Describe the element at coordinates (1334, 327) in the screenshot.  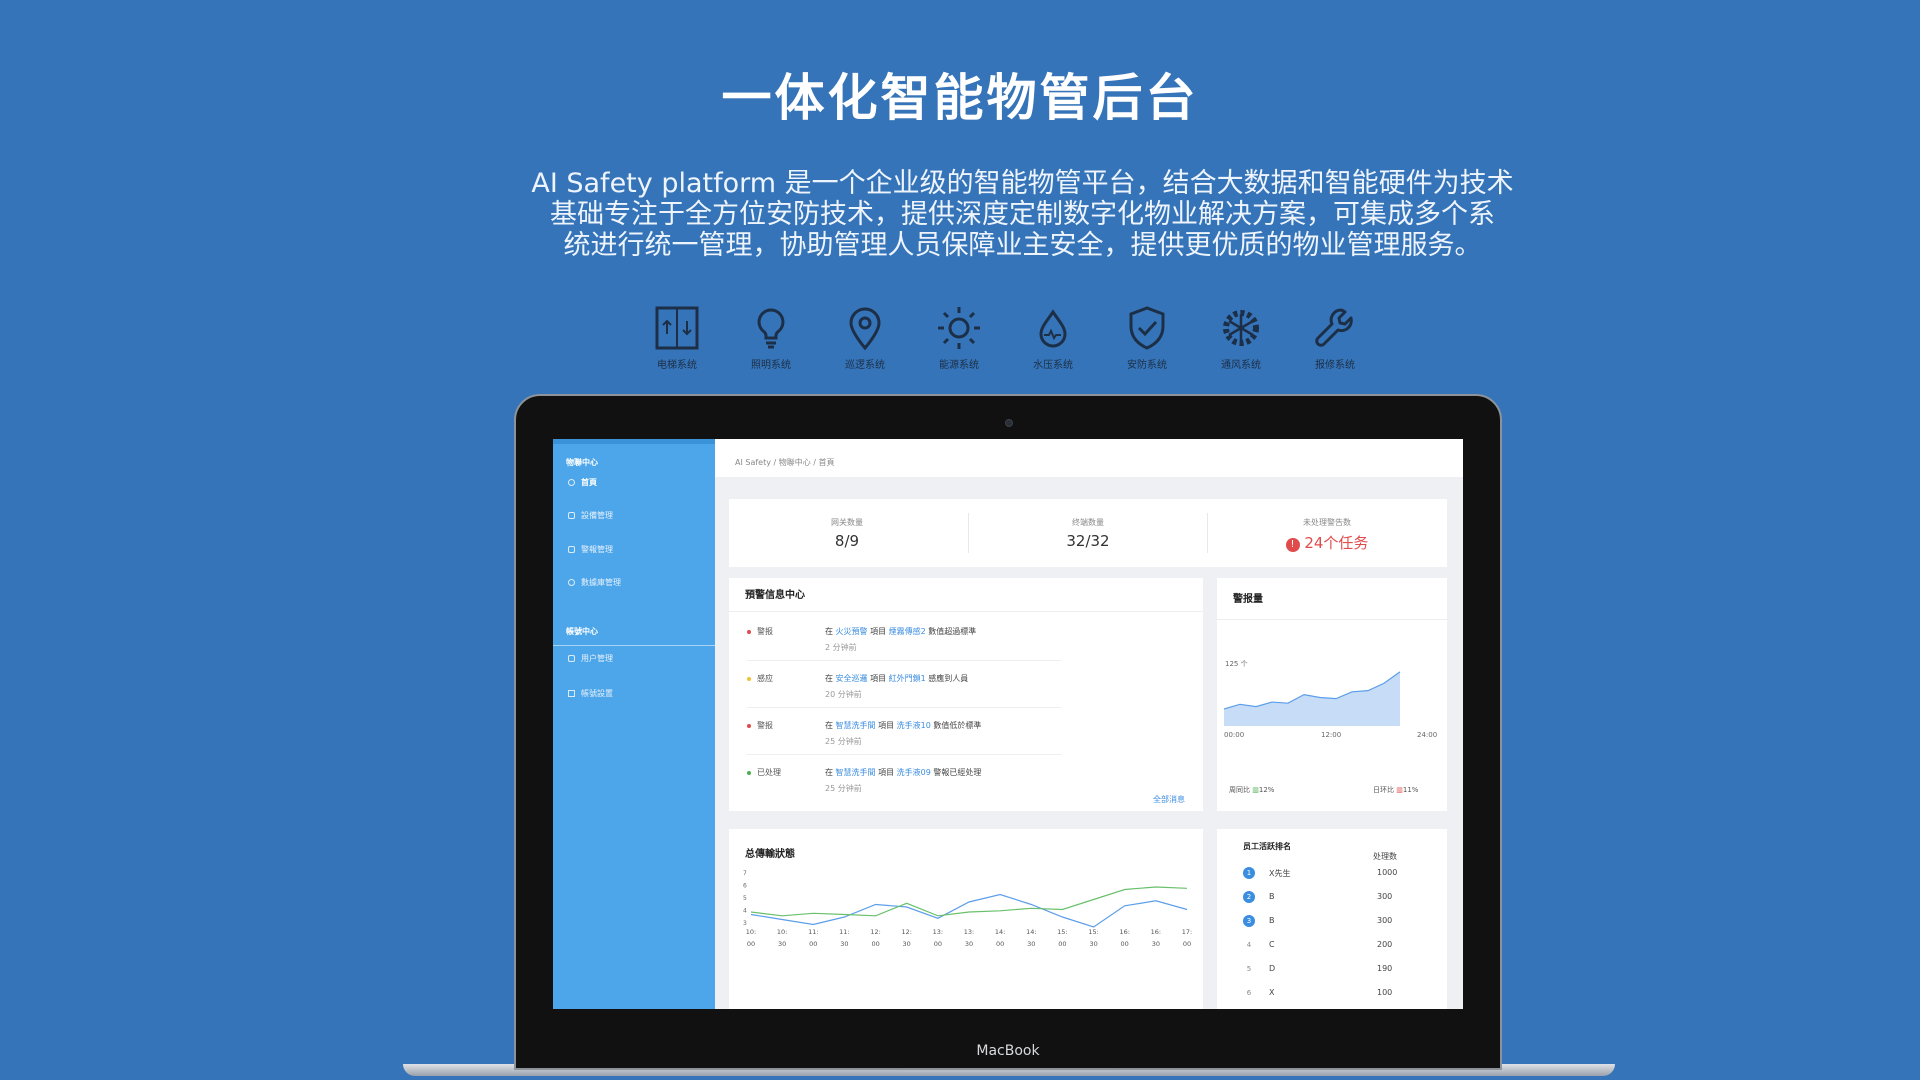
I see `wrench-icon` at that location.